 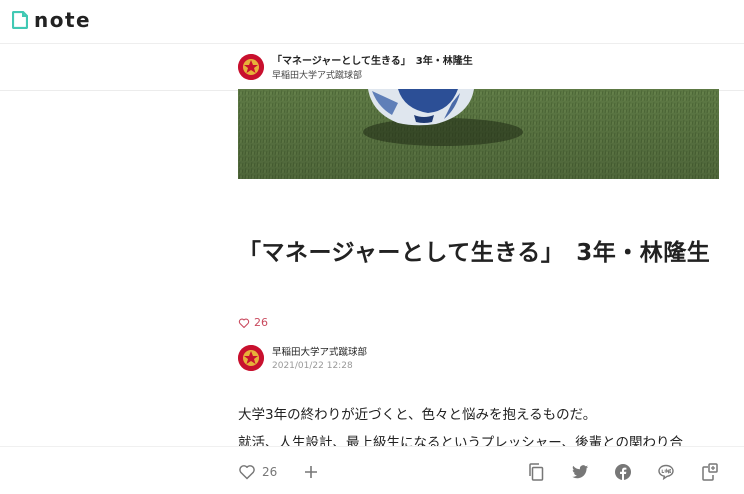 I want to click on twitter-icon, so click(x=580, y=472).